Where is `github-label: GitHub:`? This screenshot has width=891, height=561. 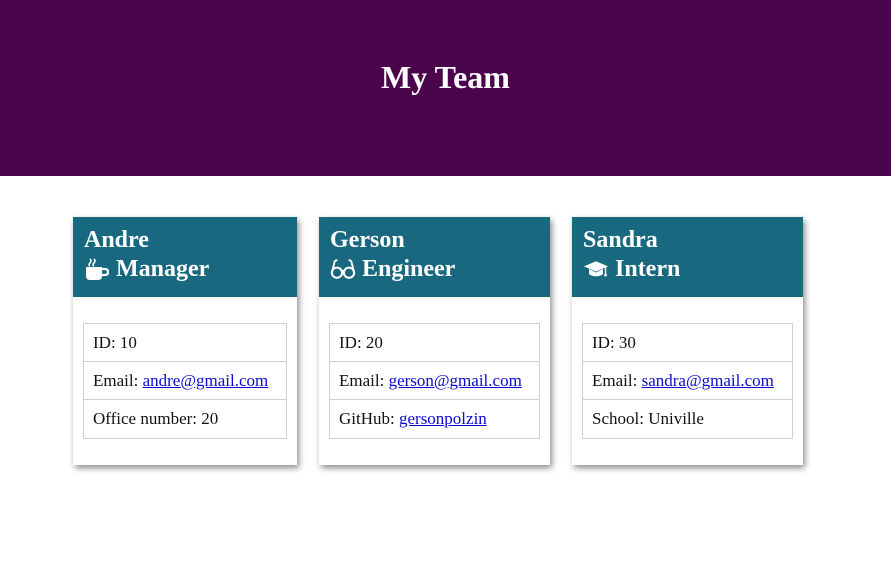
github-label: GitHub: is located at coordinates (369, 418).